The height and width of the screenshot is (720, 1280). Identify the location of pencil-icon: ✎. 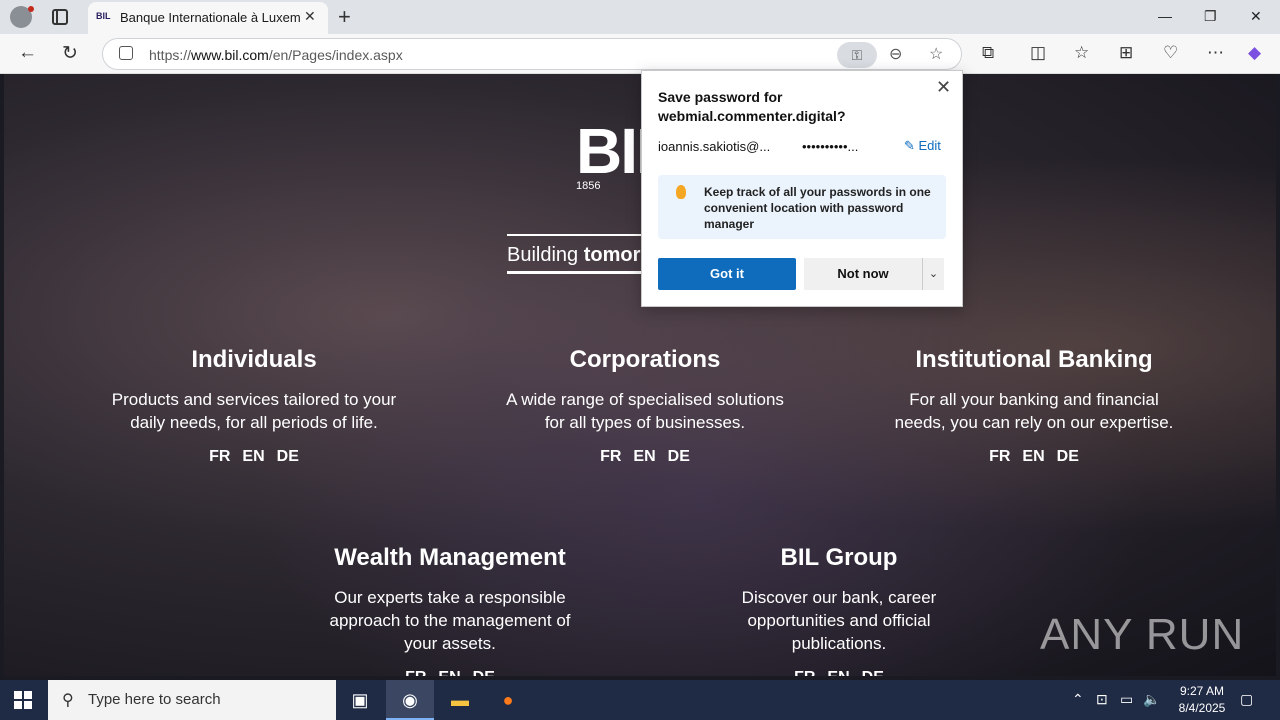
(911, 145).